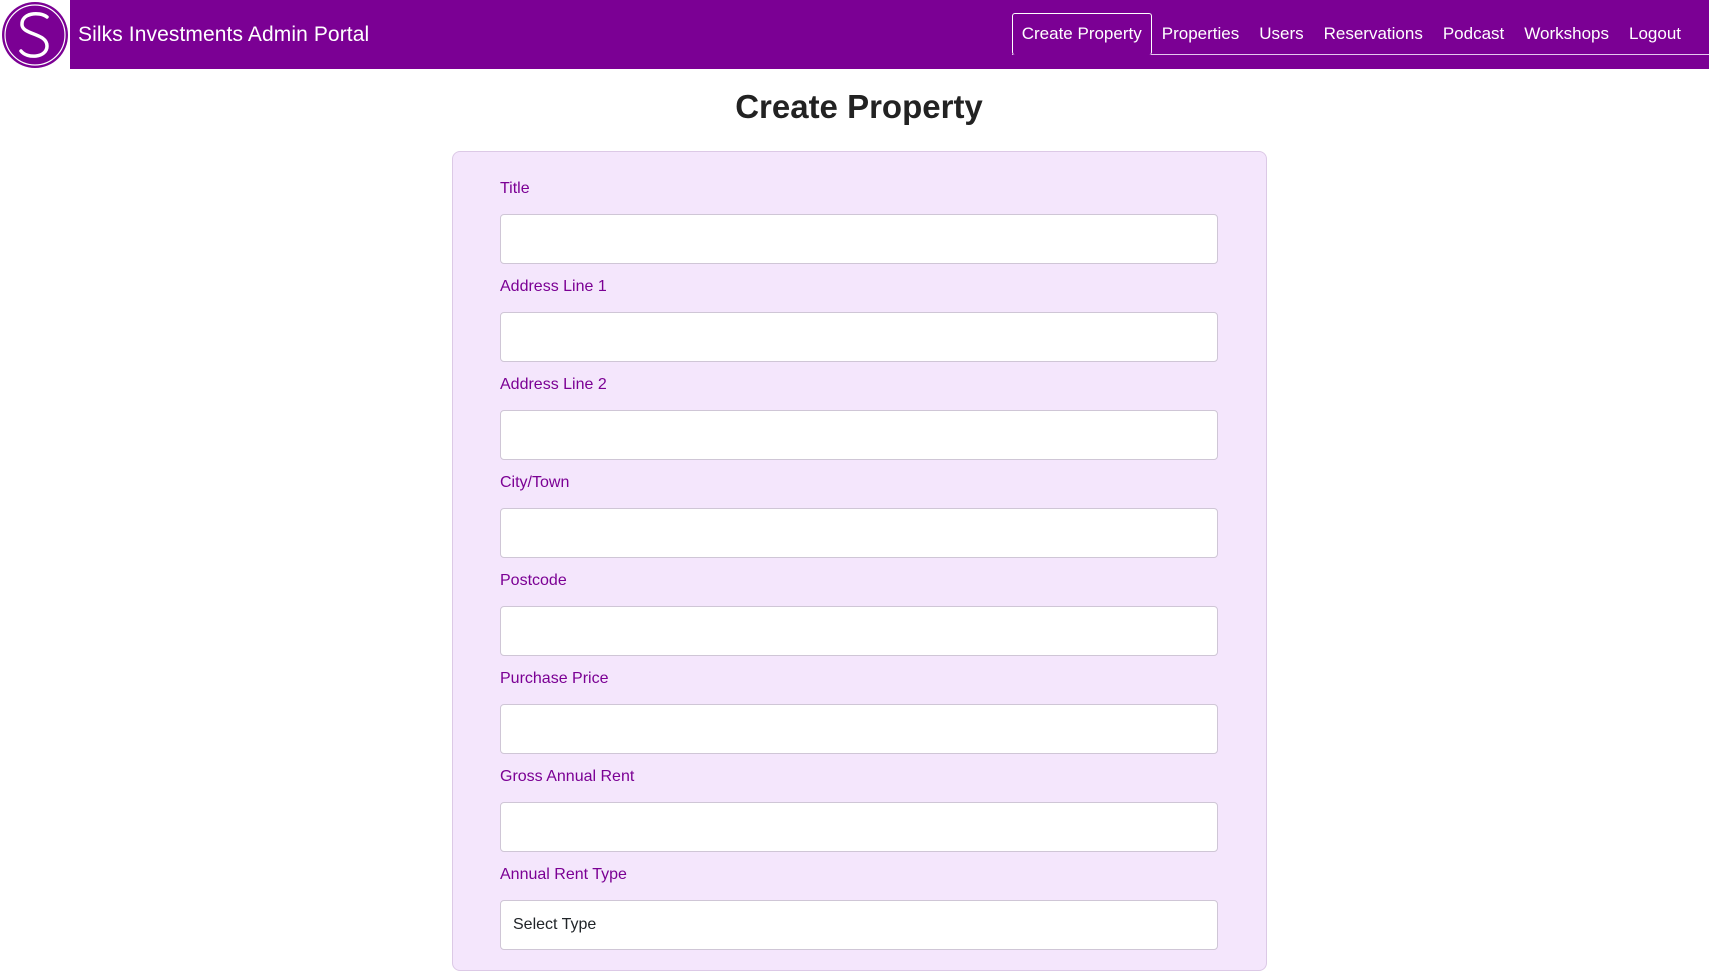 The height and width of the screenshot is (971, 1709). I want to click on title-field-group: Title, so click(859, 221).